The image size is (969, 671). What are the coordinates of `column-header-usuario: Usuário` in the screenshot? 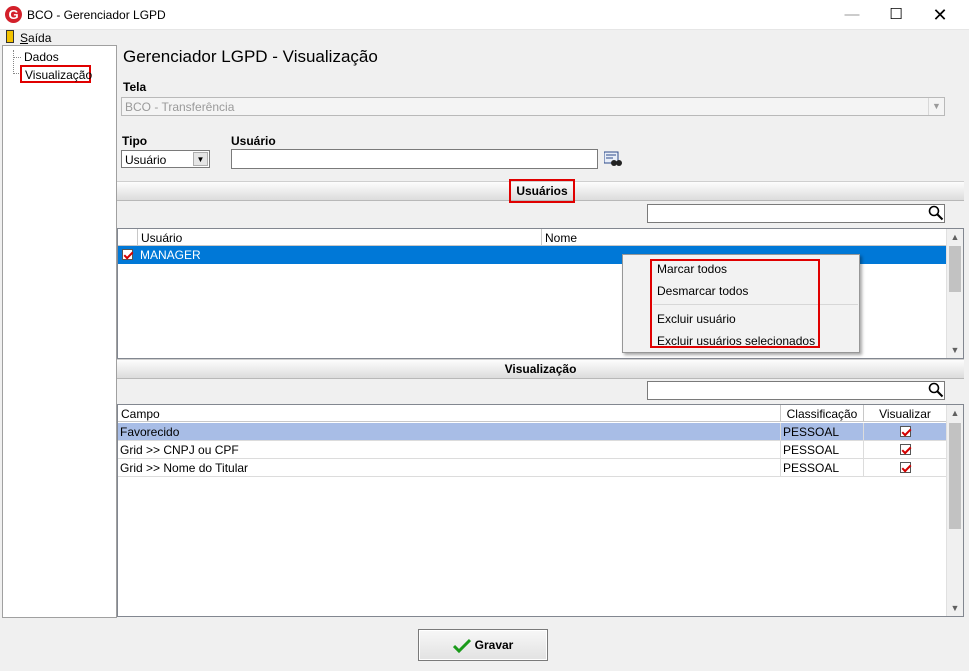 It's located at (340, 237).